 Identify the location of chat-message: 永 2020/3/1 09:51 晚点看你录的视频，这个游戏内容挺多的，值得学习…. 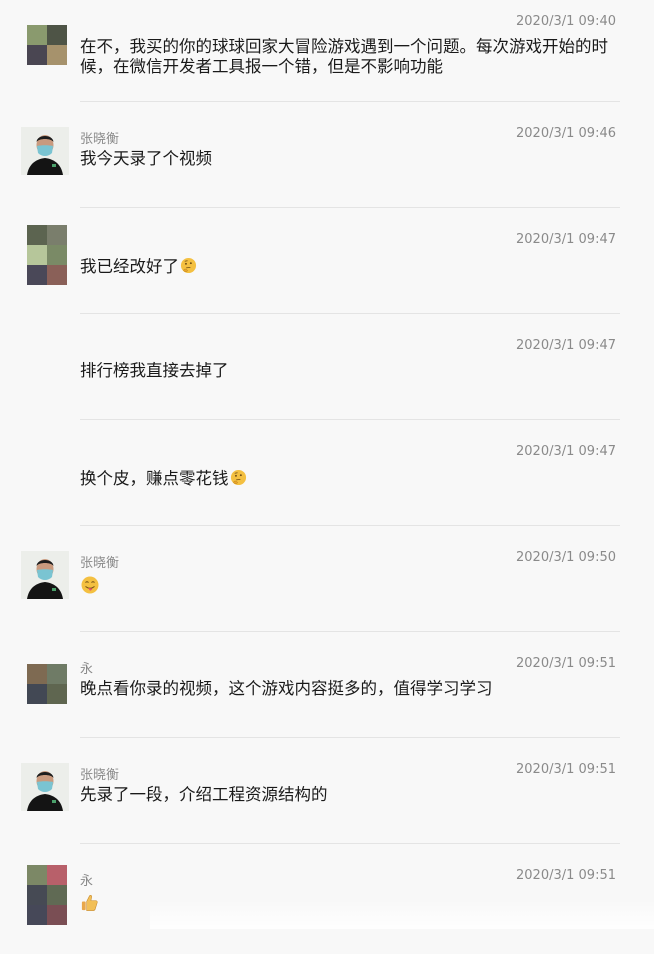
(327, 689).